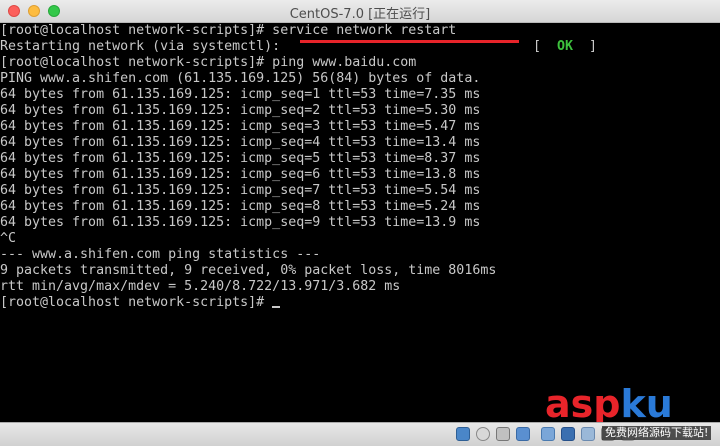 The height and width of the screenshot is (446, 720). Describe the element at coordinates (483, 434) in the screenshot. I see `optical-drive-icon` at that location.